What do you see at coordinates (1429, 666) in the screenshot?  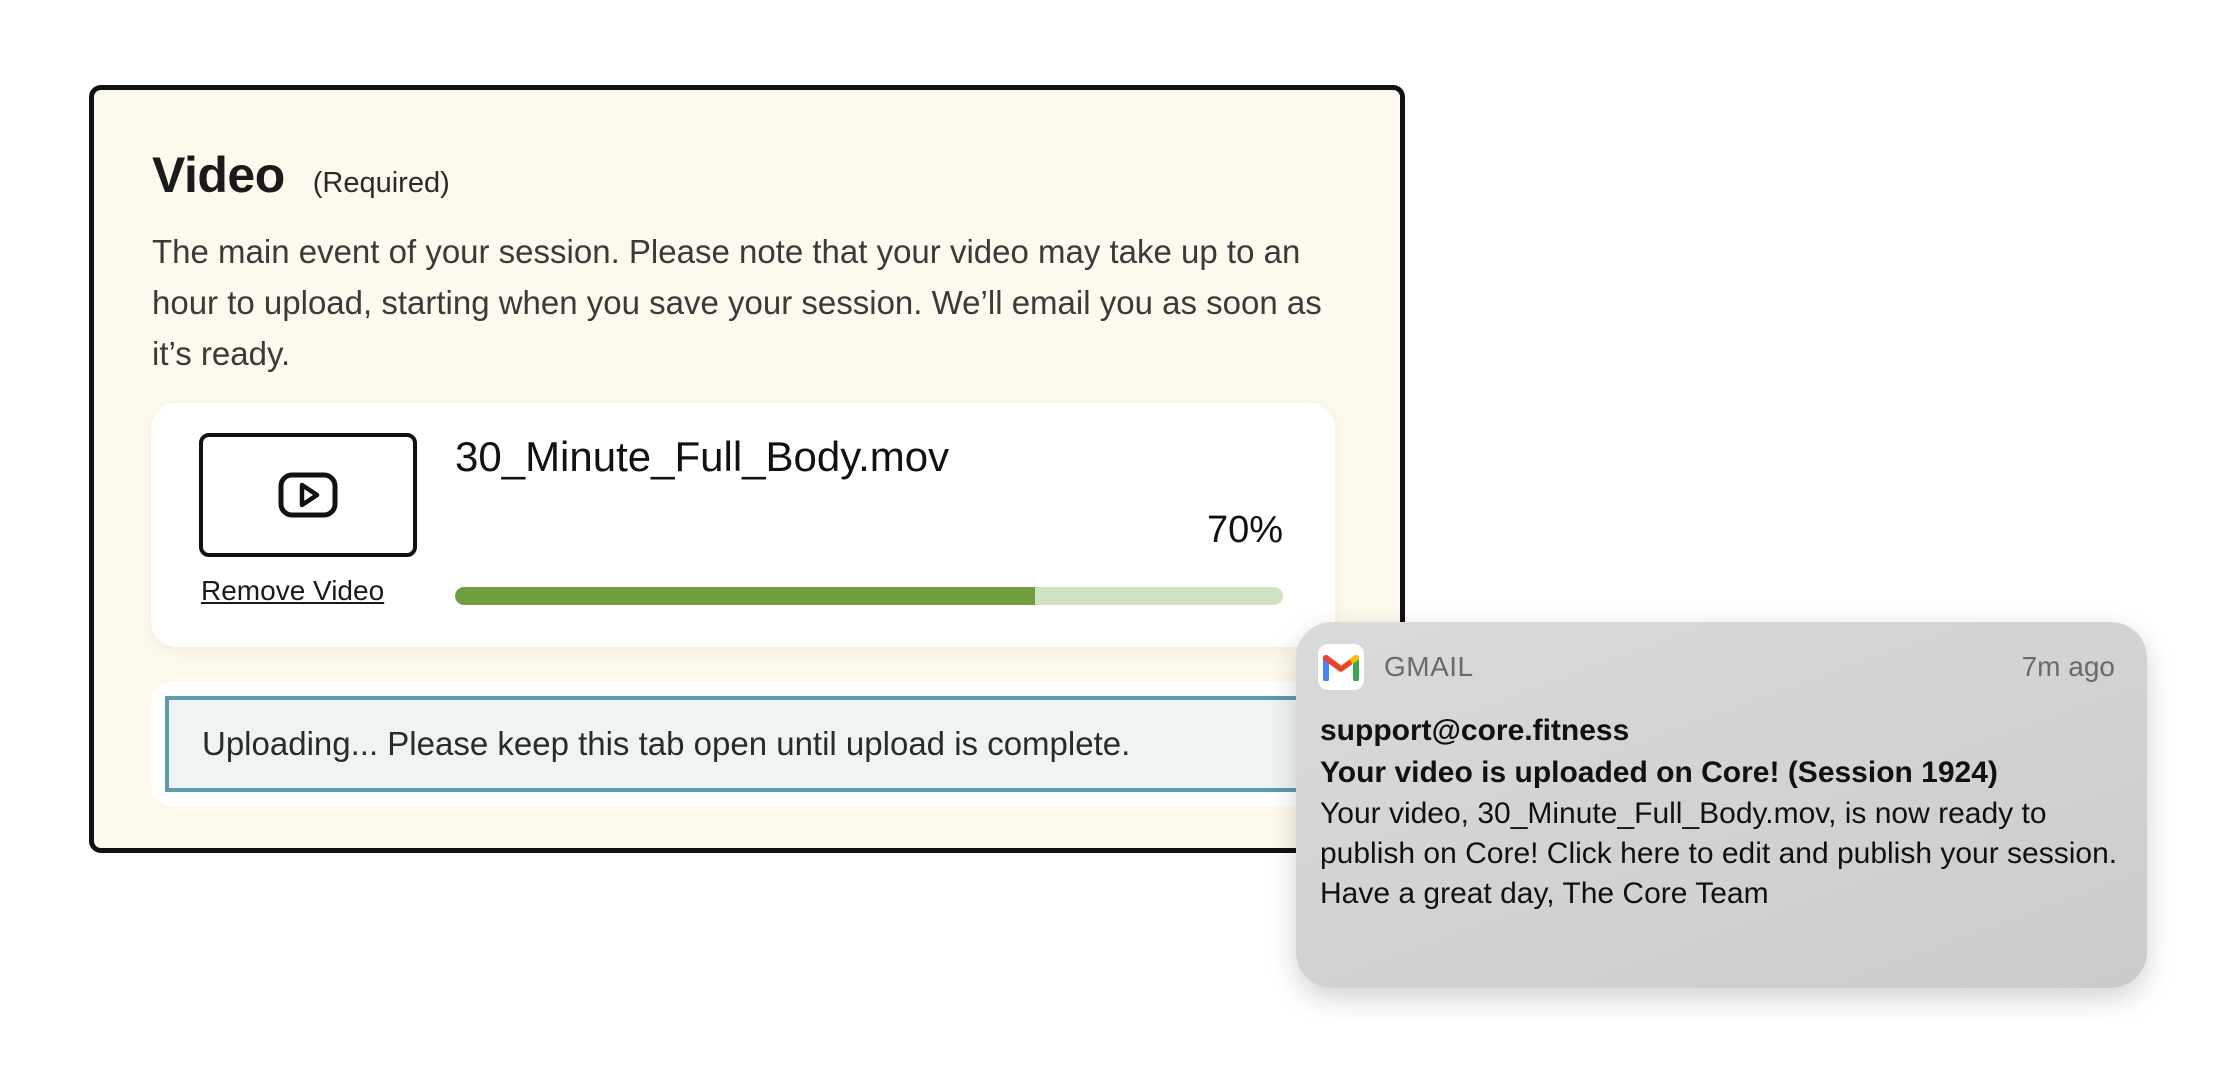 I see `app-name: GMAIL` at bounding box center [1429, 666].